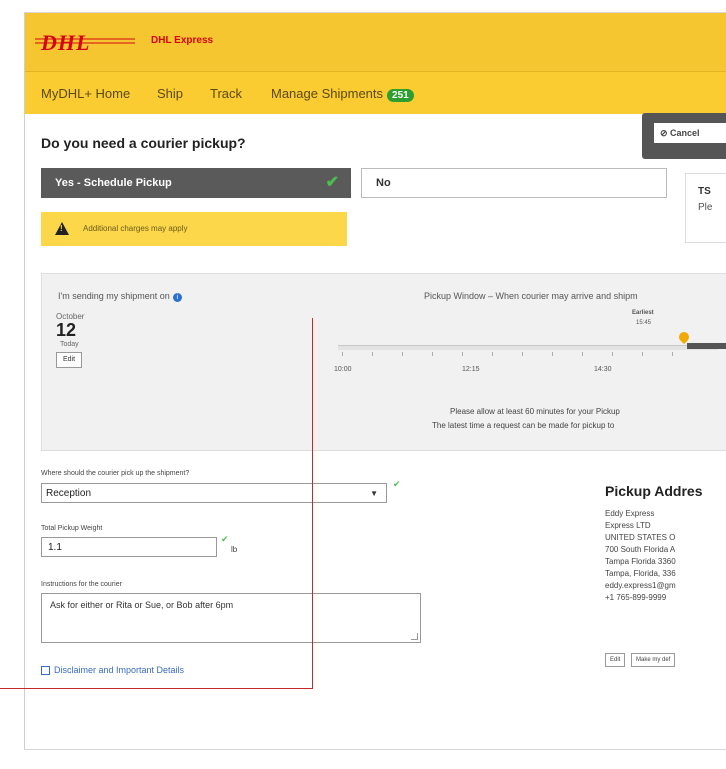 Image resolution: width=726 pixels, height=769 pixels. Describe the element at coordinates (636, 597) in the screenshot. I see `address-phone: +1 765-899-9999` at that location.